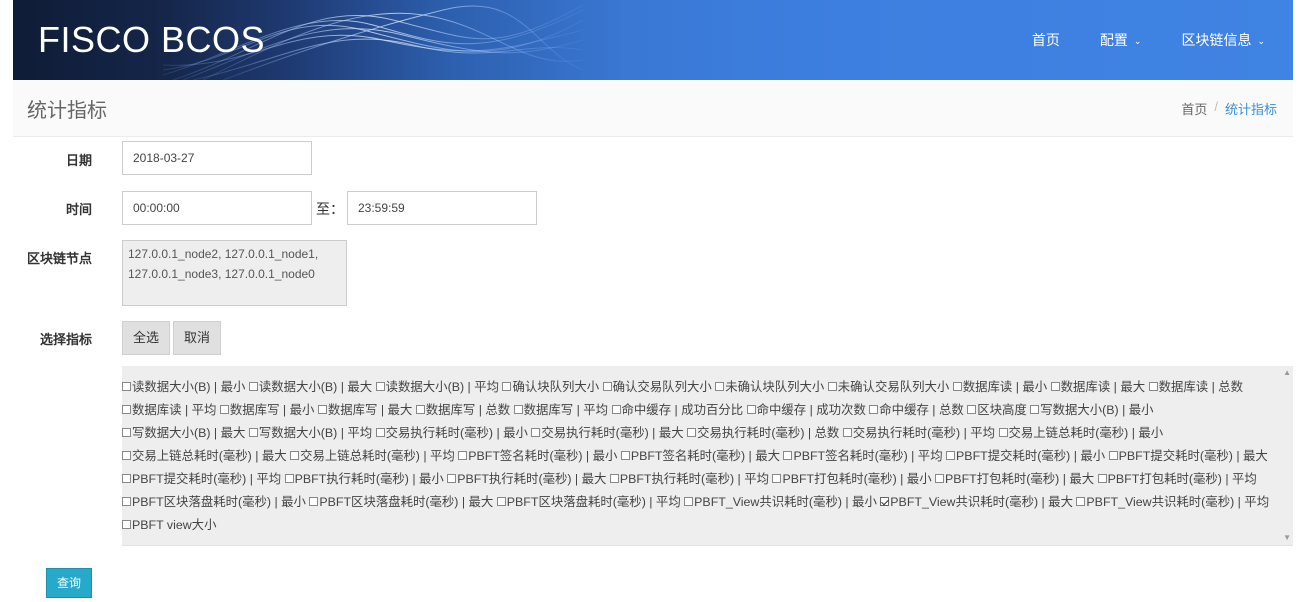  I want to click on metric-option: 数据库写 | 最大, so click(364, 410).